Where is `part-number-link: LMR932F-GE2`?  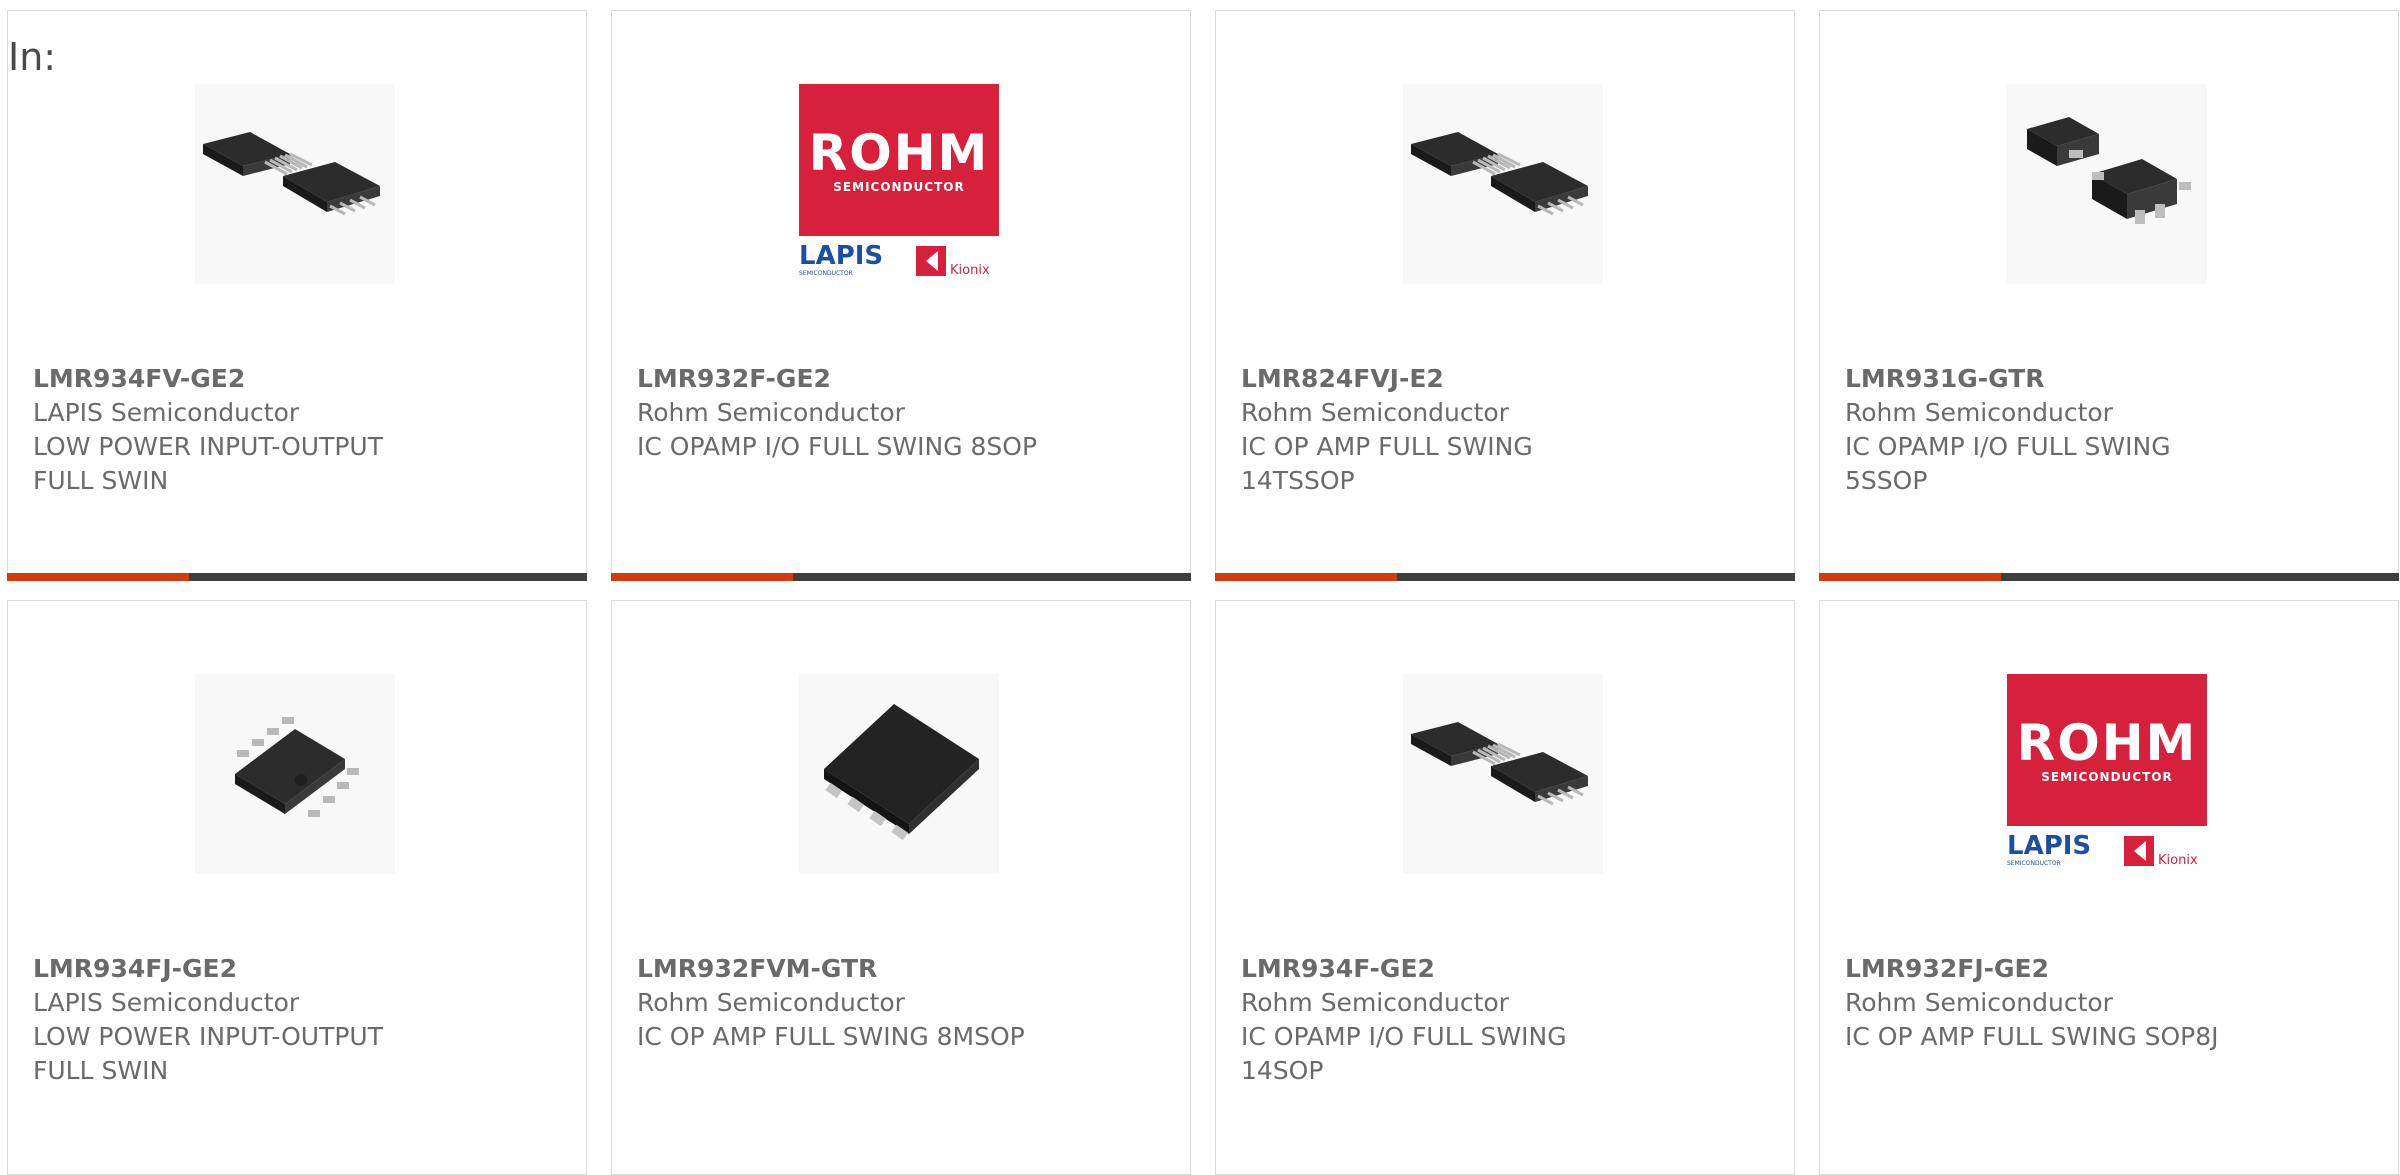
part-number-link: LMR932F-GE2 is located at coordinates (908, 379).